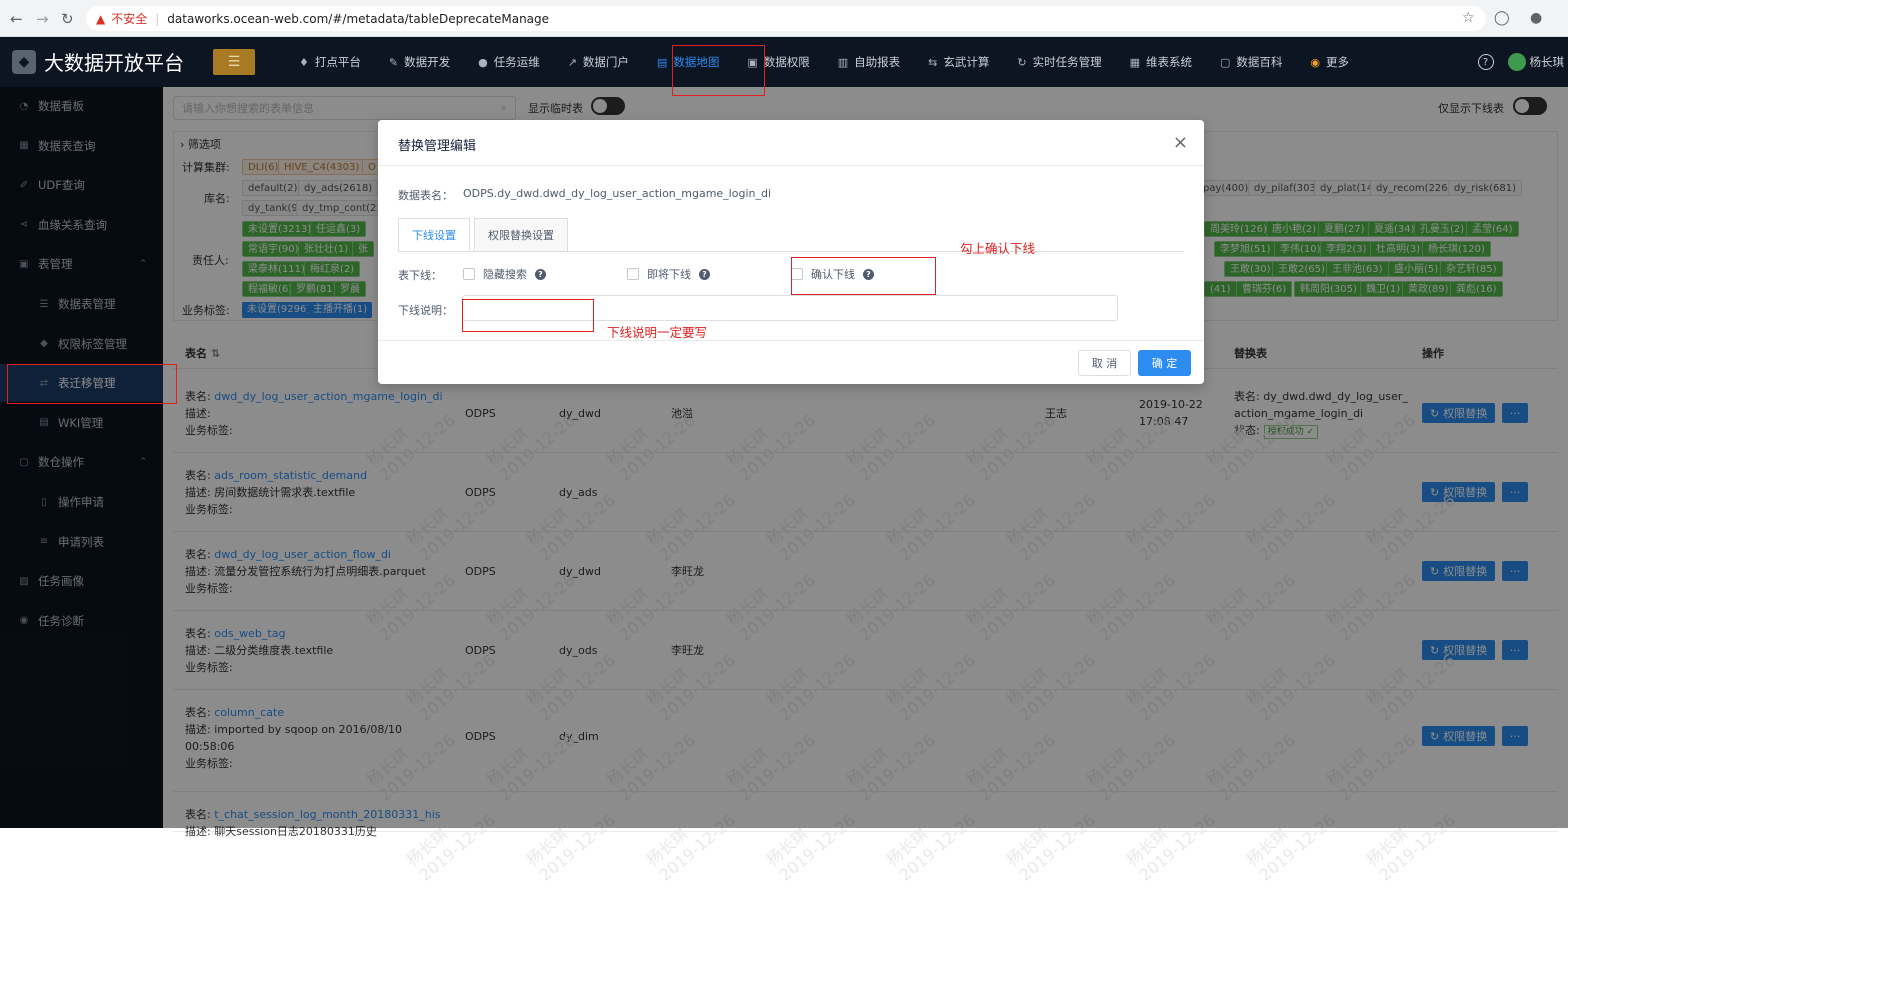  What do you see at coordinates (572, 62) in the screenshot?
I see `chart-line-icon: ↗` at bounding box center [572, 62].